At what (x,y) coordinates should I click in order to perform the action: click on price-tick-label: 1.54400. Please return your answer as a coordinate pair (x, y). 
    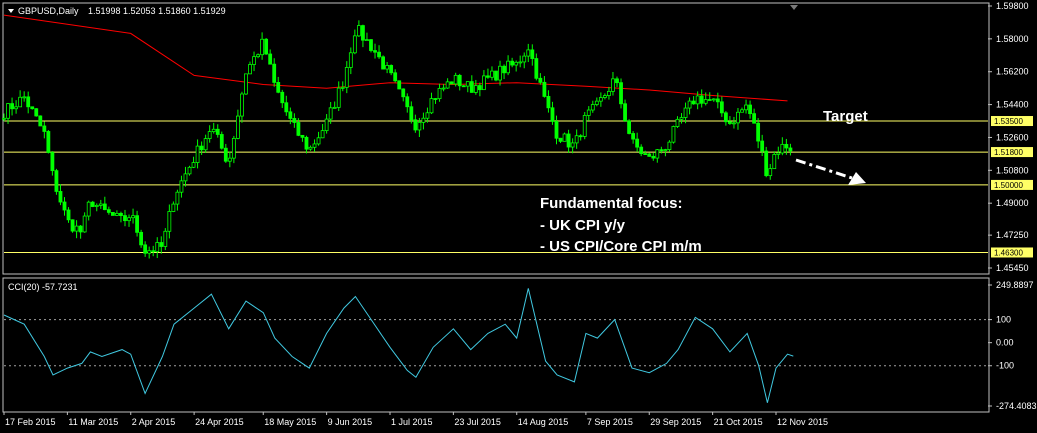
    Looking at the image, I should click on (1012, 105).